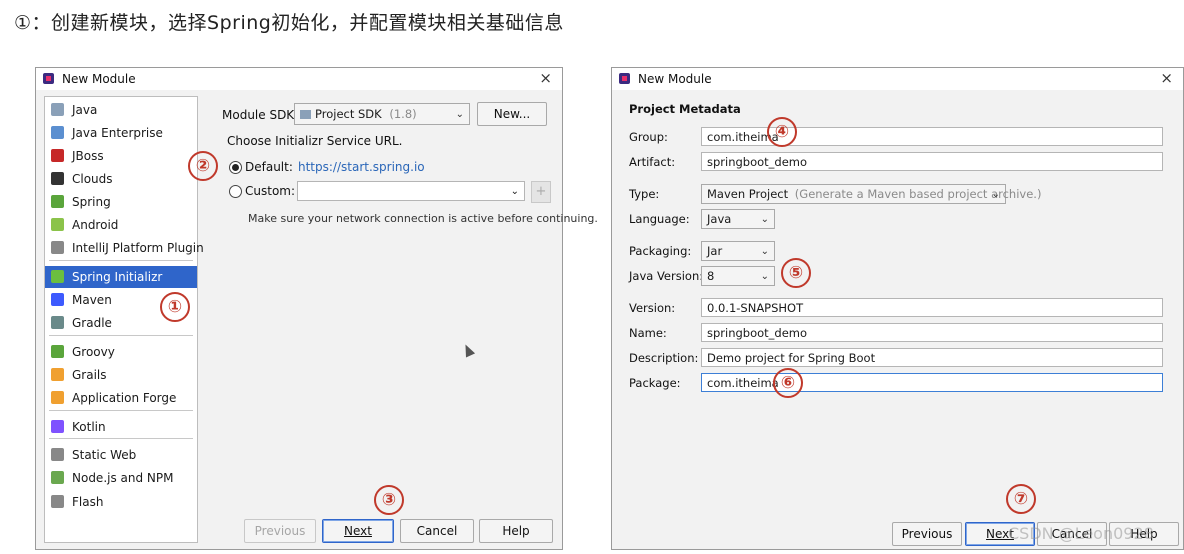  Describe the element at coordinates (932, 161) in the screenshot. I see `artifact-input: springboot_demo` at that location.